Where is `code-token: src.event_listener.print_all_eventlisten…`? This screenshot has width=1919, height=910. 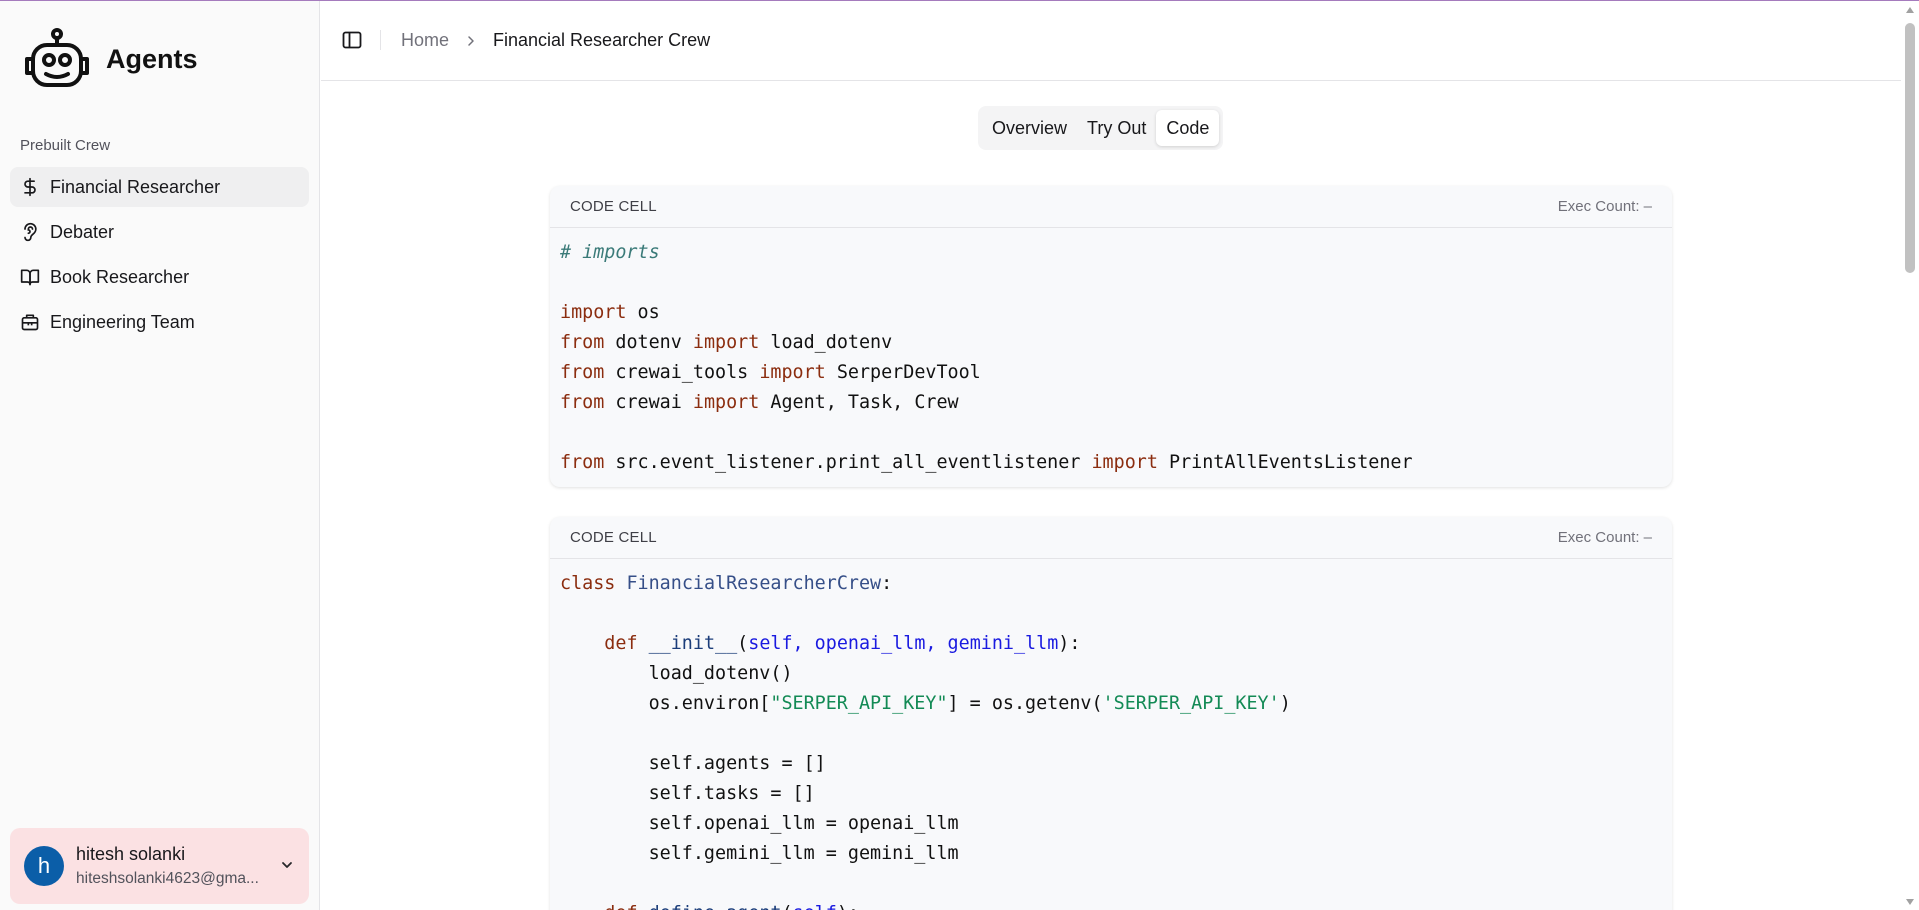 code-token: src.event_listener.print_all_eventlisten… is located at coordinates (848, 462).